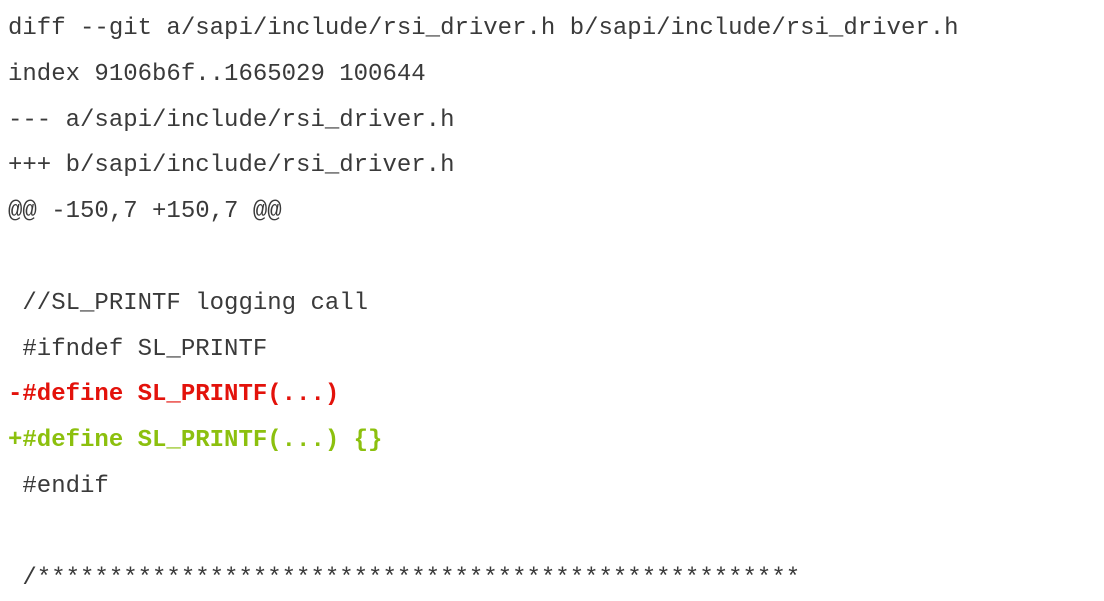 The image size is (1104, 601). I want to click on diff-hunk-header: @@ -150,7 +150,7 @@, so click(145, 212).